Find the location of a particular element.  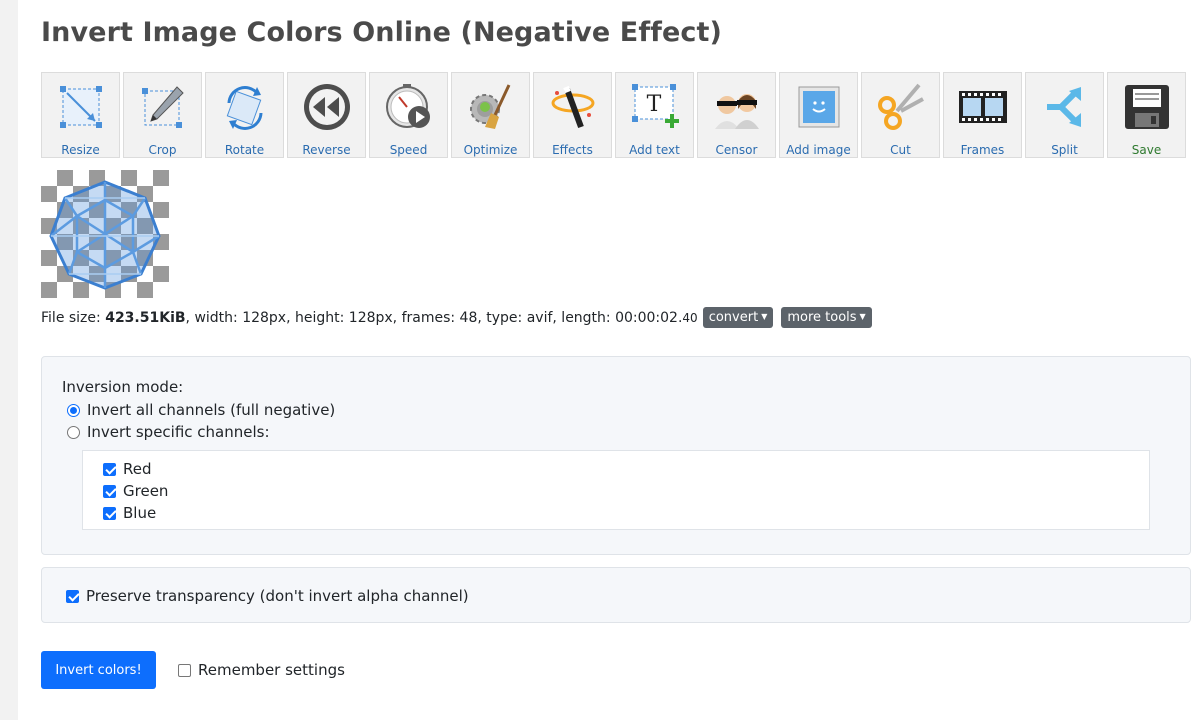

channel-red-checkbox: Red is located at coordinates (127, 469).